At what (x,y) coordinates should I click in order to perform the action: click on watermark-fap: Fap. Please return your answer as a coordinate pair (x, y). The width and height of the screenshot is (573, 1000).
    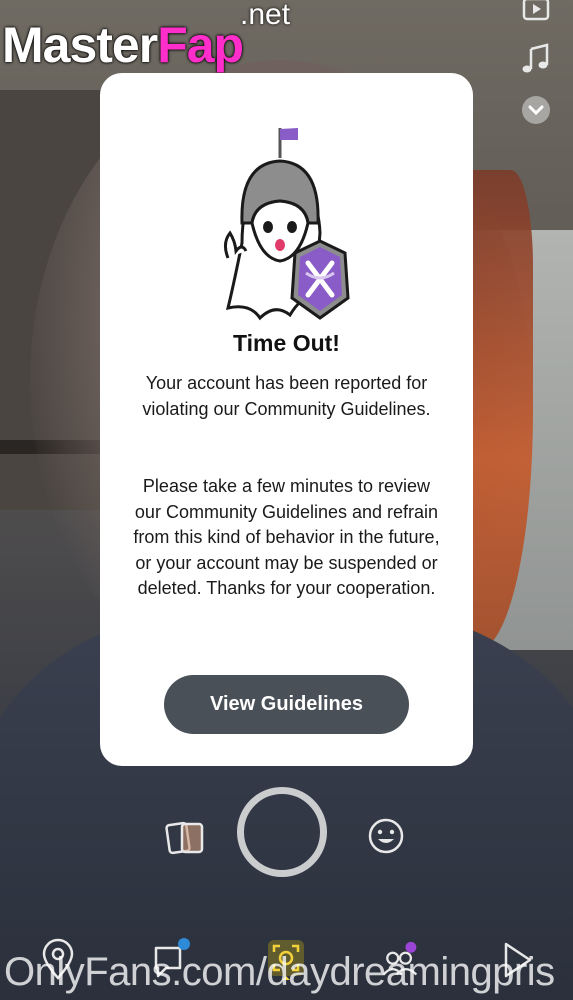
    Looking at the image, I should click on (200, 45).